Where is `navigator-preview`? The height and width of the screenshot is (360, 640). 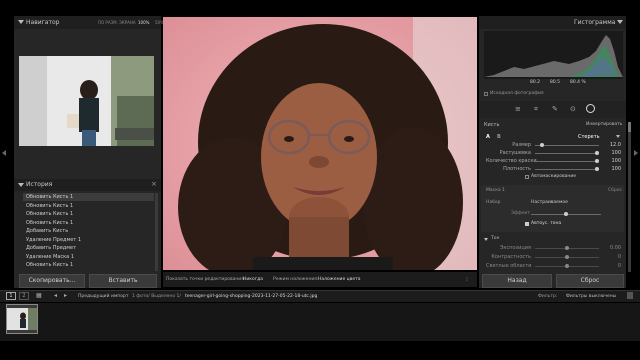 navigator-preview is located at coordinates (86, 101).